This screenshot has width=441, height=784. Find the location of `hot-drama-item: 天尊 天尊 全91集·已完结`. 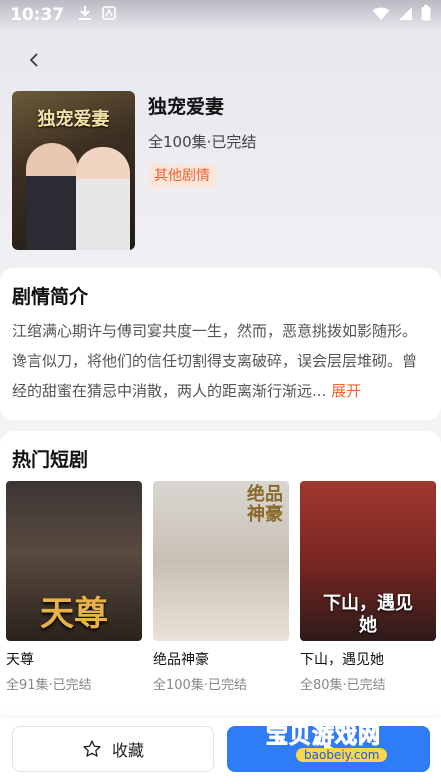

hot-drama-item: 天尊 天尊 全91集·已完结 is located at coordinates (74, 587).